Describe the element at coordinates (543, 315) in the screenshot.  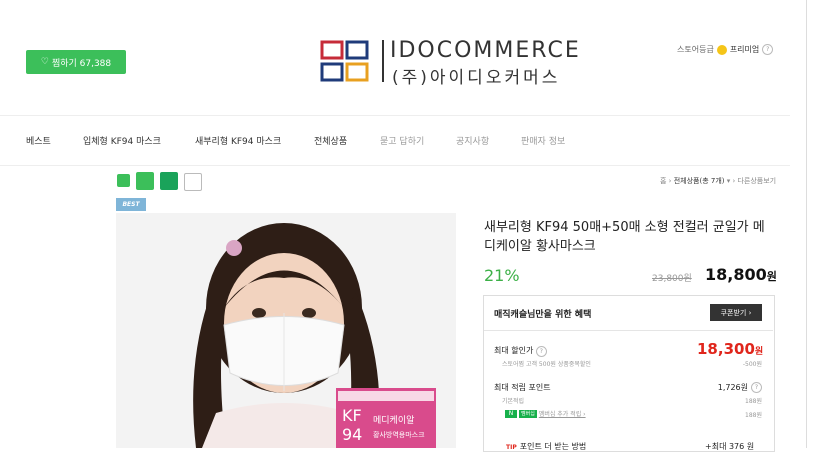
I see `benefits-title: 매직캐슬님만을 위한 혜택` at that location.